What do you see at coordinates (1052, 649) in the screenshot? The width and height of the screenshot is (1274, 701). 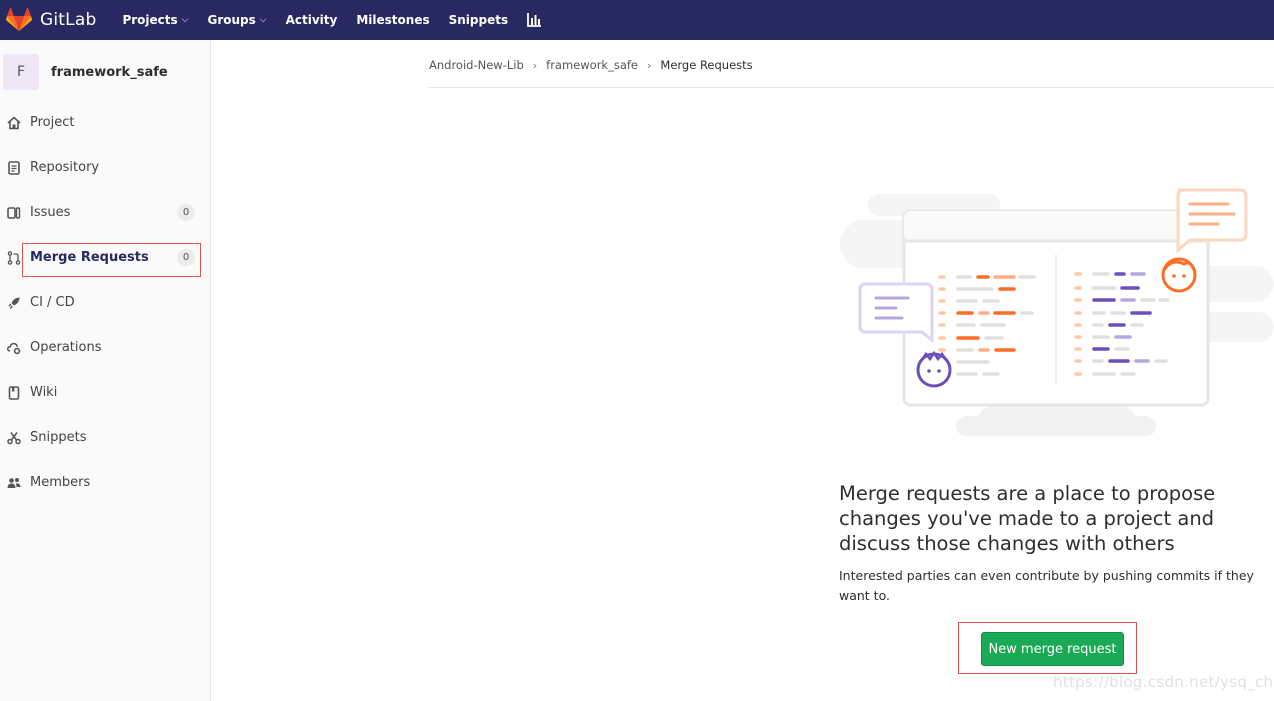 I see `new-merge-request-button: New merge request` at bounding box center [1052, 649].